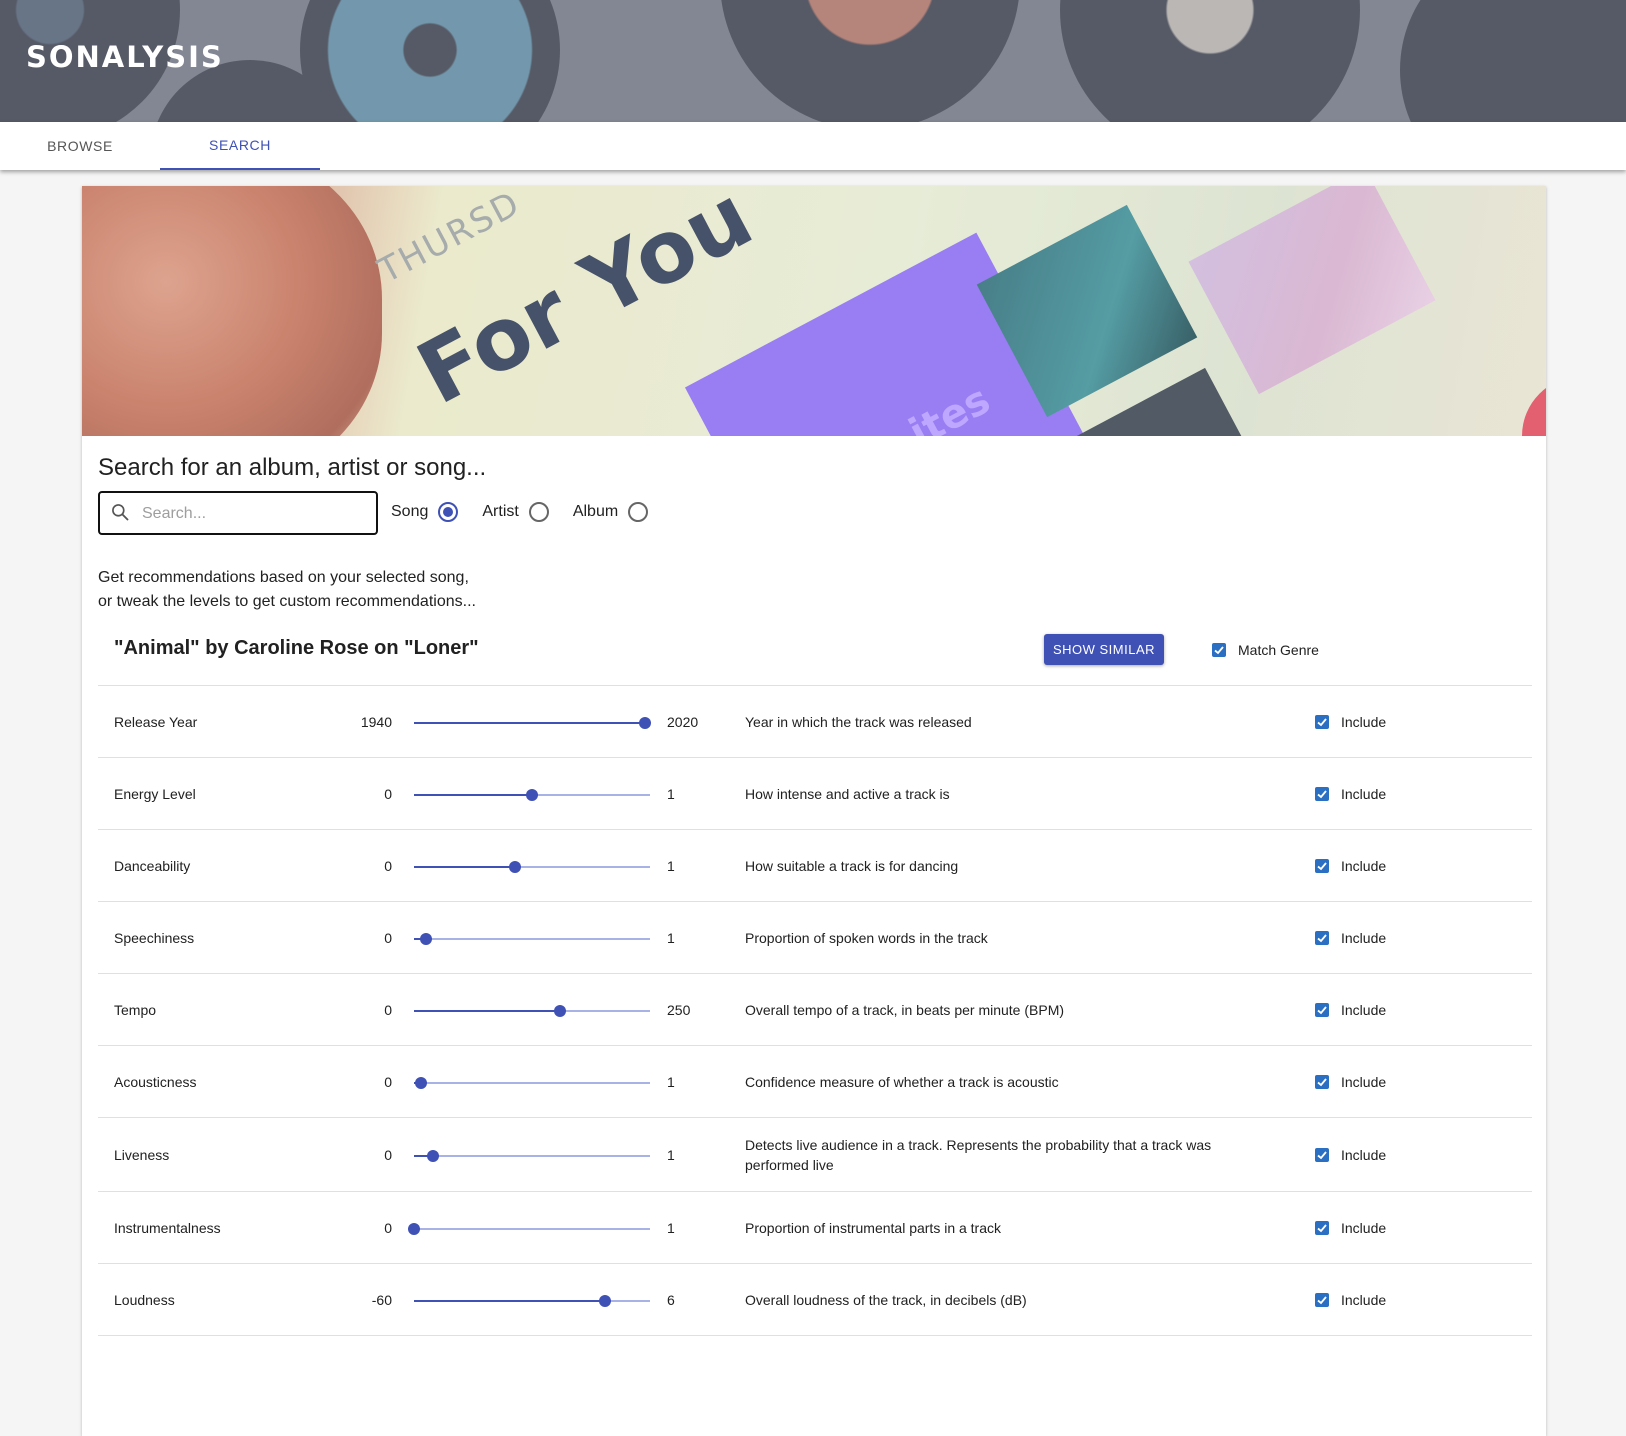 The image size is (1626, 1436). What do you see at coordinates (155, 1081) in the screenshot?
I see `feature-name: Acousticness` at bounding box center [155, 1081].